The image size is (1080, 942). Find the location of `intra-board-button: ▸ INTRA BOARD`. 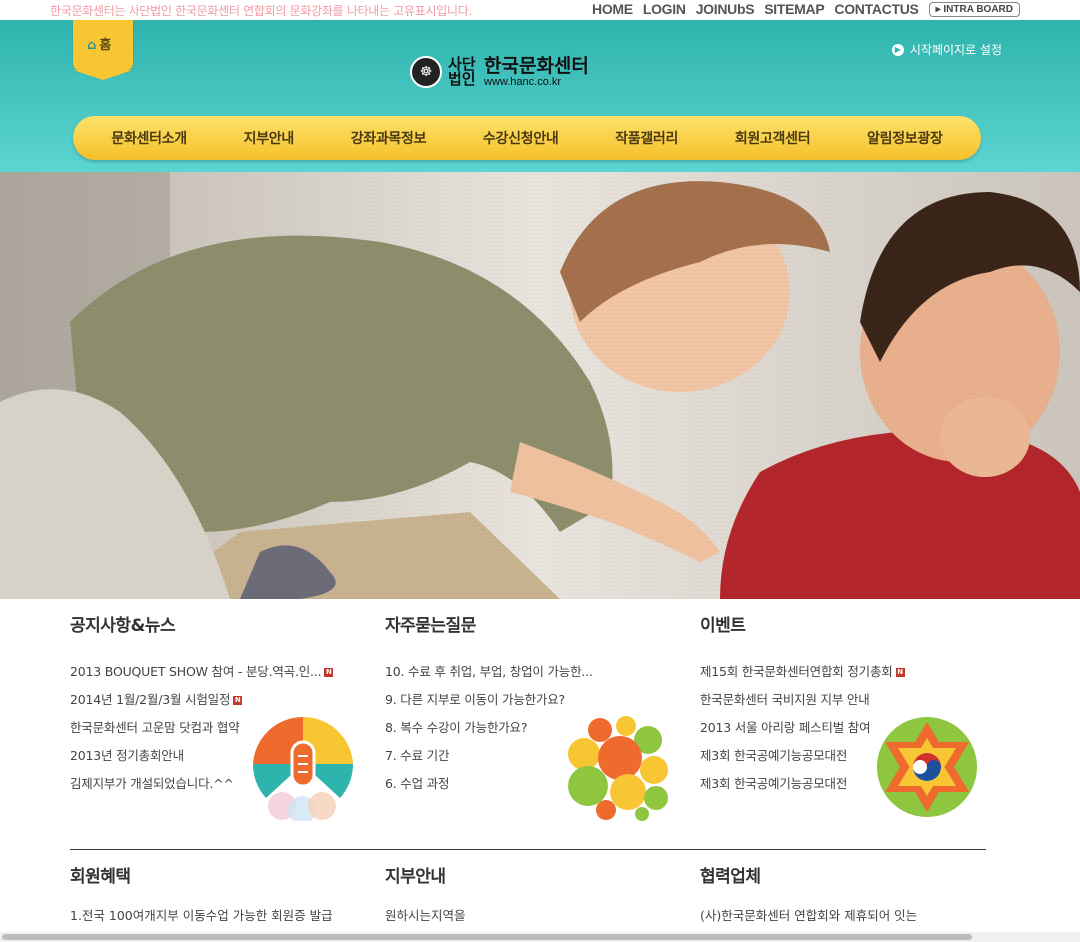

intra-board-button: ▸ INTRA BOARD is located at coordinates (974, 9).